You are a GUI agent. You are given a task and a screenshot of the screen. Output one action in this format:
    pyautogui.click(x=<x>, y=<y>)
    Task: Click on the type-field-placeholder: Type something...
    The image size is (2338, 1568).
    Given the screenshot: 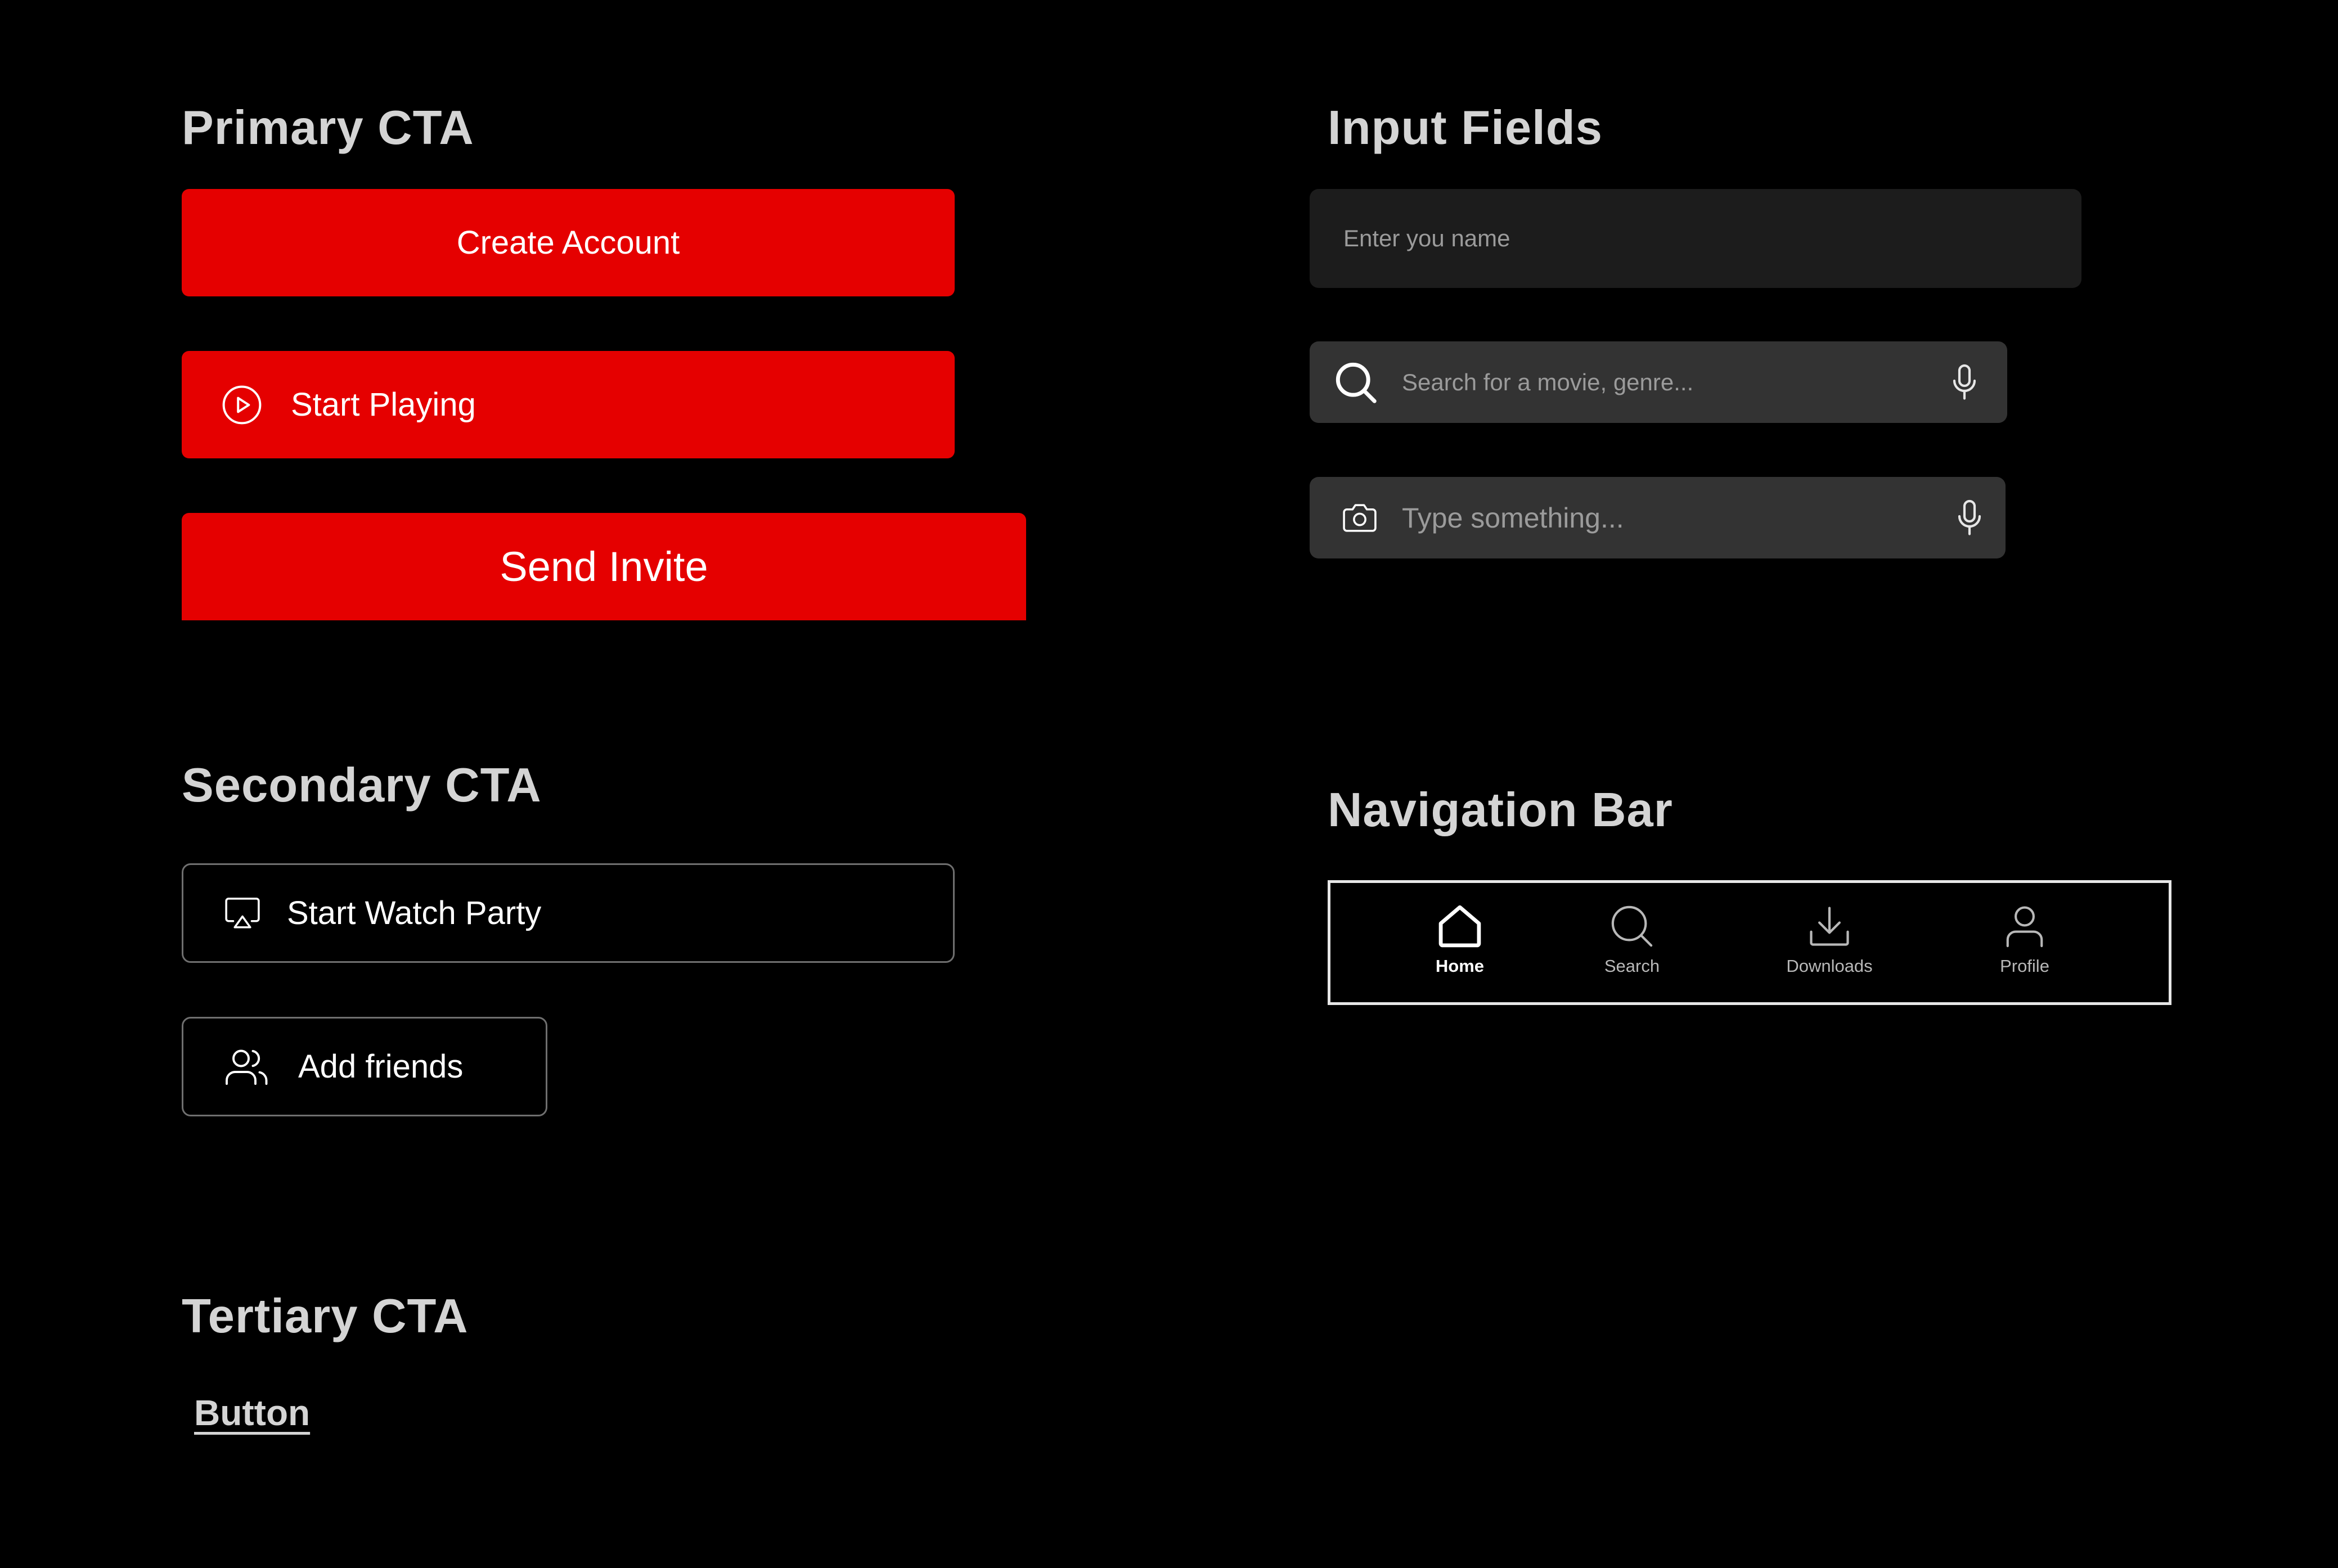 What is the action you would take?
    pyautogui.click(x=1513, y=518)
    